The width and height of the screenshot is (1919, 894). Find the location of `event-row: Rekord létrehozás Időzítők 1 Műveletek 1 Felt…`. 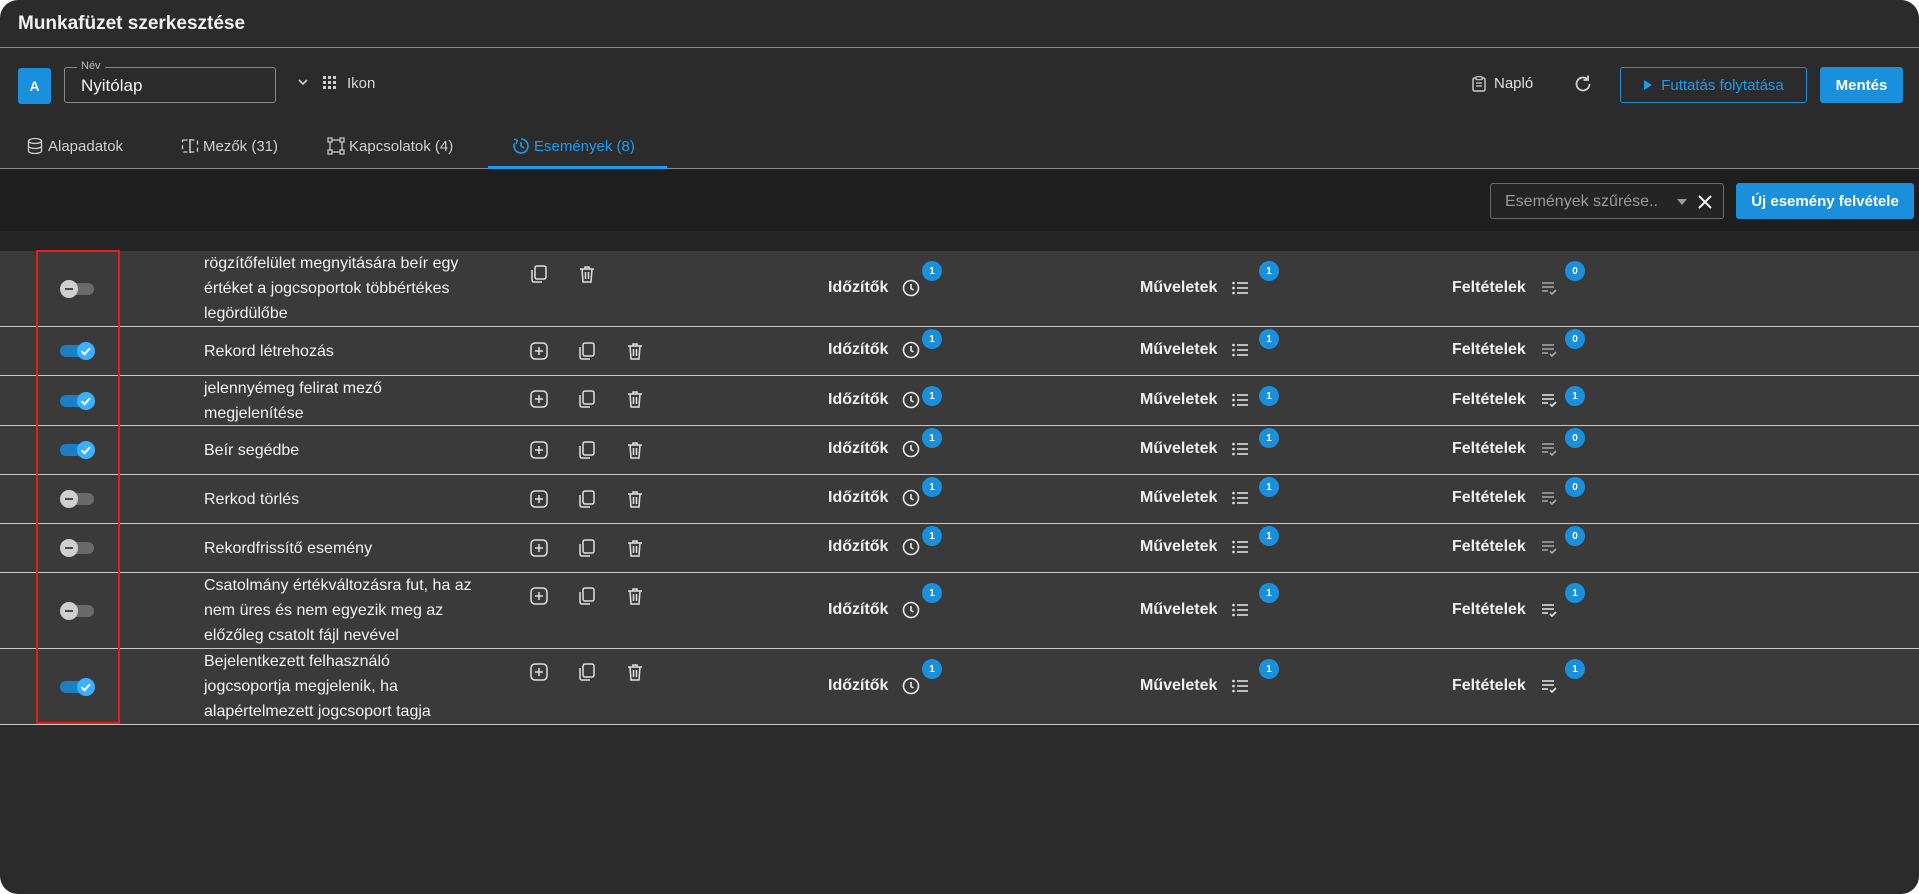

event-row: Rekord létrehozás Időzítők 1 Műveletek 1 Felt… is located at coordinates (959, 351).